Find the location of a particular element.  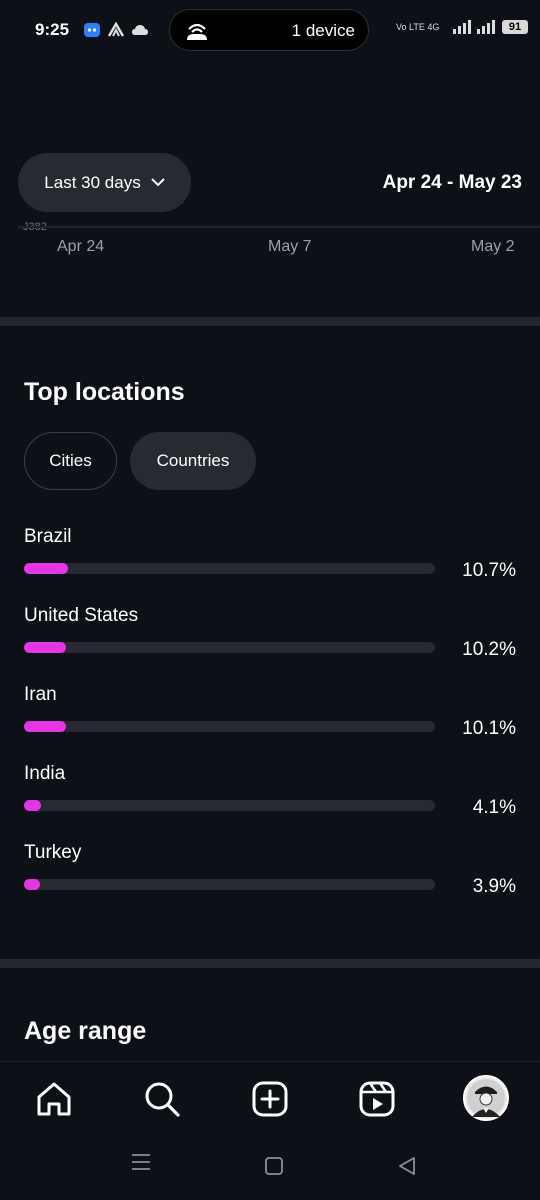

location-percent: 10.2% is located at coordinates (489, 649).